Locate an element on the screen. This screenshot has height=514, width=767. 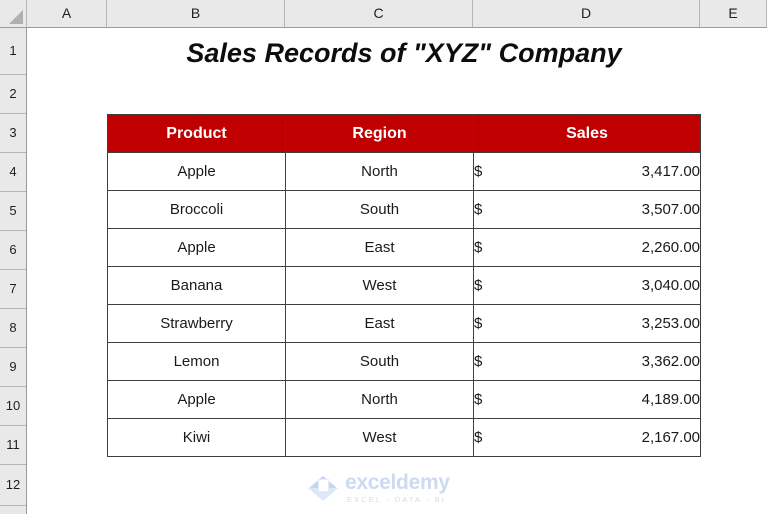
sales-amount: 3,417.00 is located at coordinates (670, 171).